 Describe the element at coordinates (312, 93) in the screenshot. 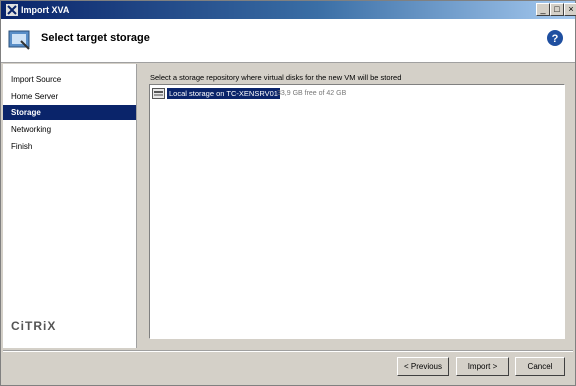

I see `storage-free-space: 33,9 GB free of 42 GB` at that location.